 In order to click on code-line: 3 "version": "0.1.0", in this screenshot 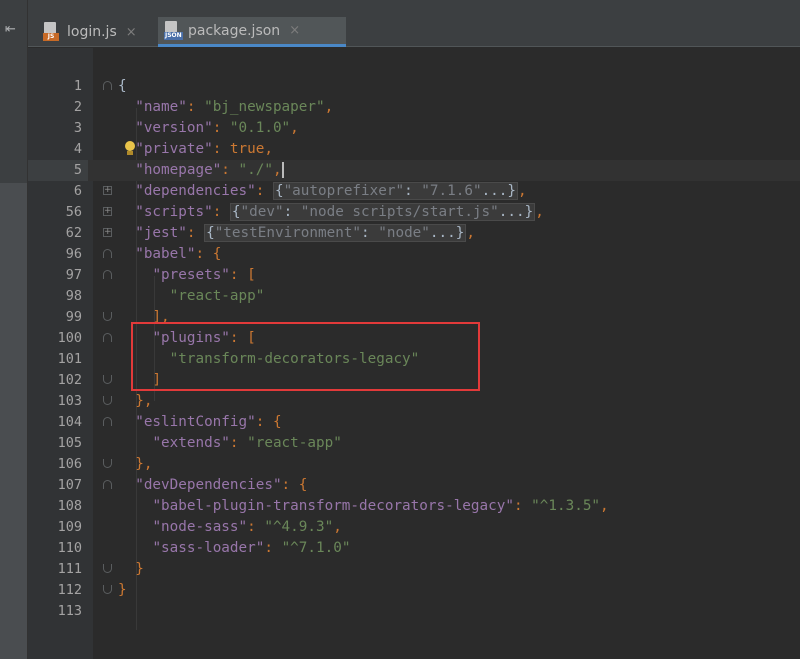, I will do `click(414, 128)`.